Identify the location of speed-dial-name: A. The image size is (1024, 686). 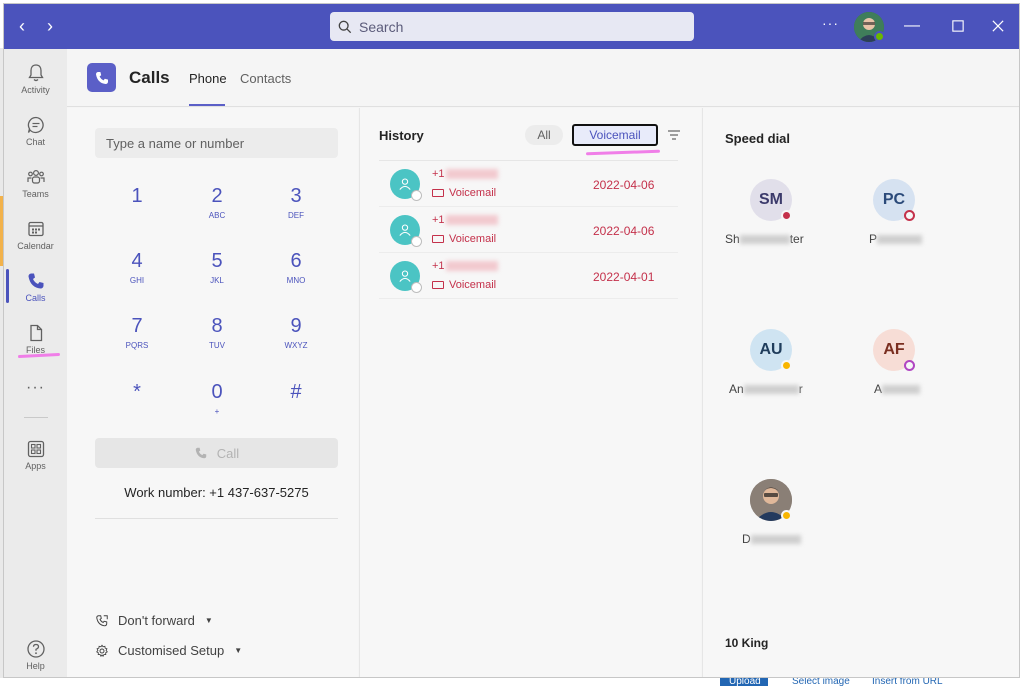
(897, 389).